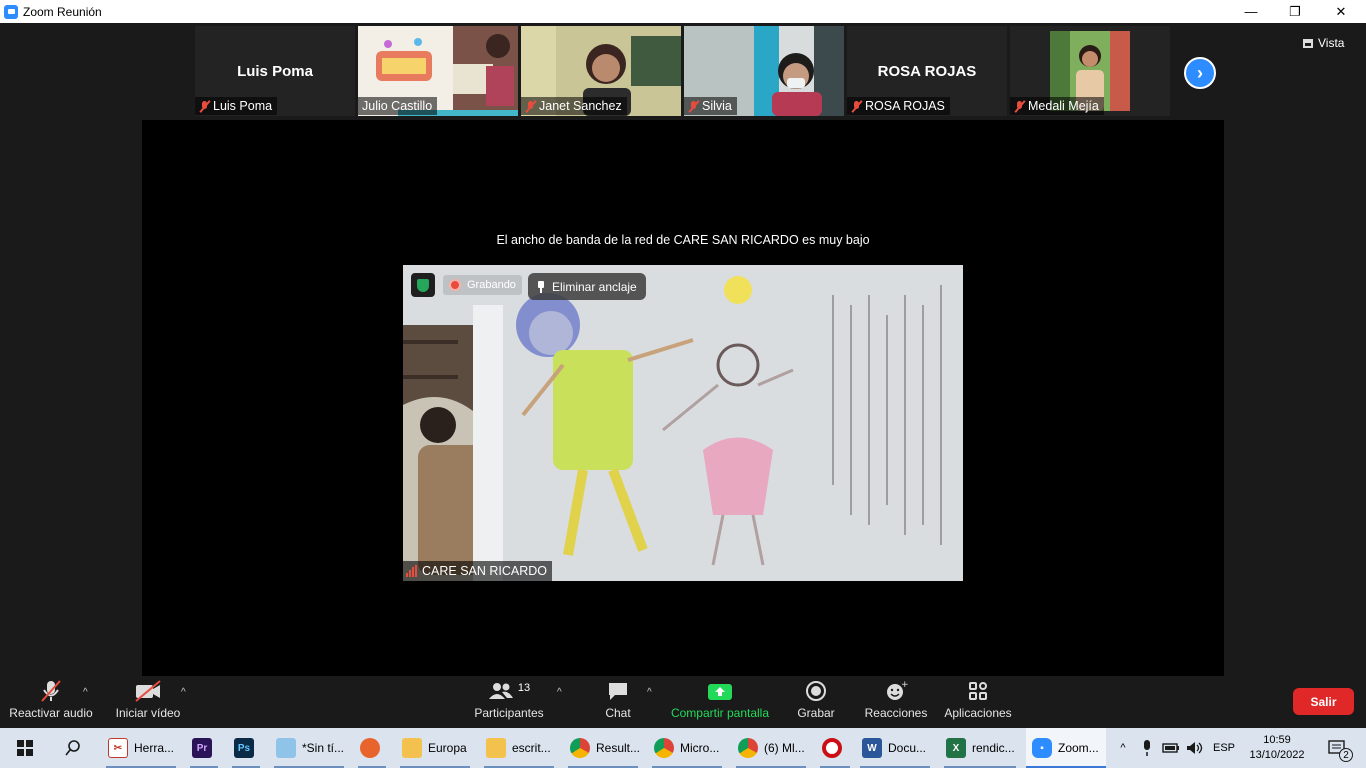 The height and width of the screenshot is (768, 1366). What do you see at coordinates (1090, 71) in the screenshot?
I see `participant-tile: Medali Mejía` at bounding box center [1090, 71].